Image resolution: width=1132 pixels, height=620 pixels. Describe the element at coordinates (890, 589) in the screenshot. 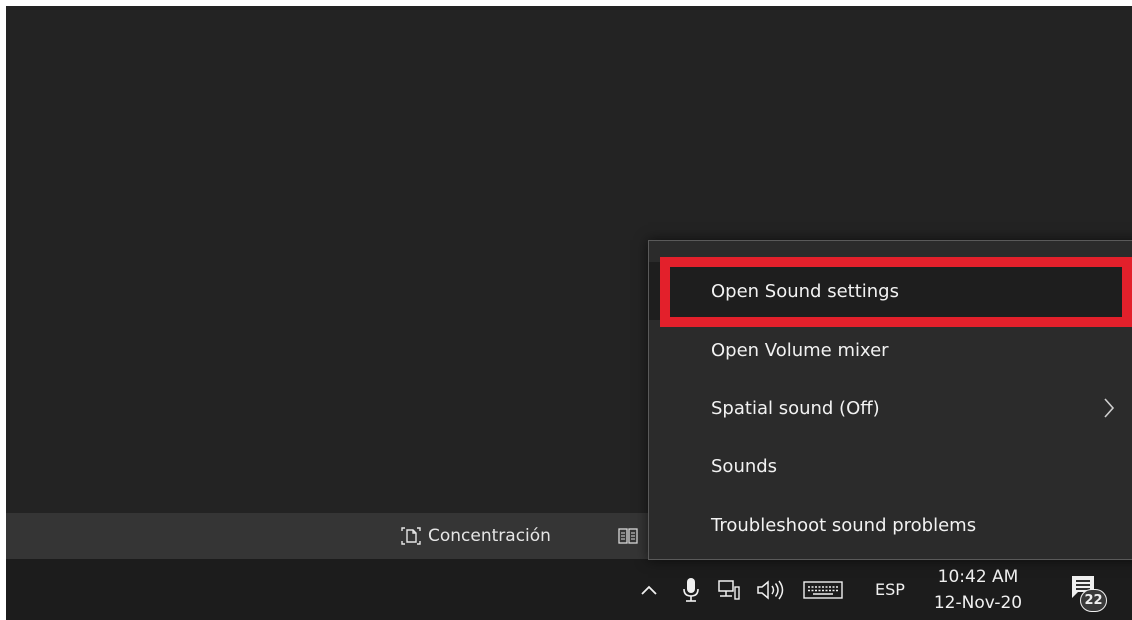

I see `language-indicator: ESP` at that location.